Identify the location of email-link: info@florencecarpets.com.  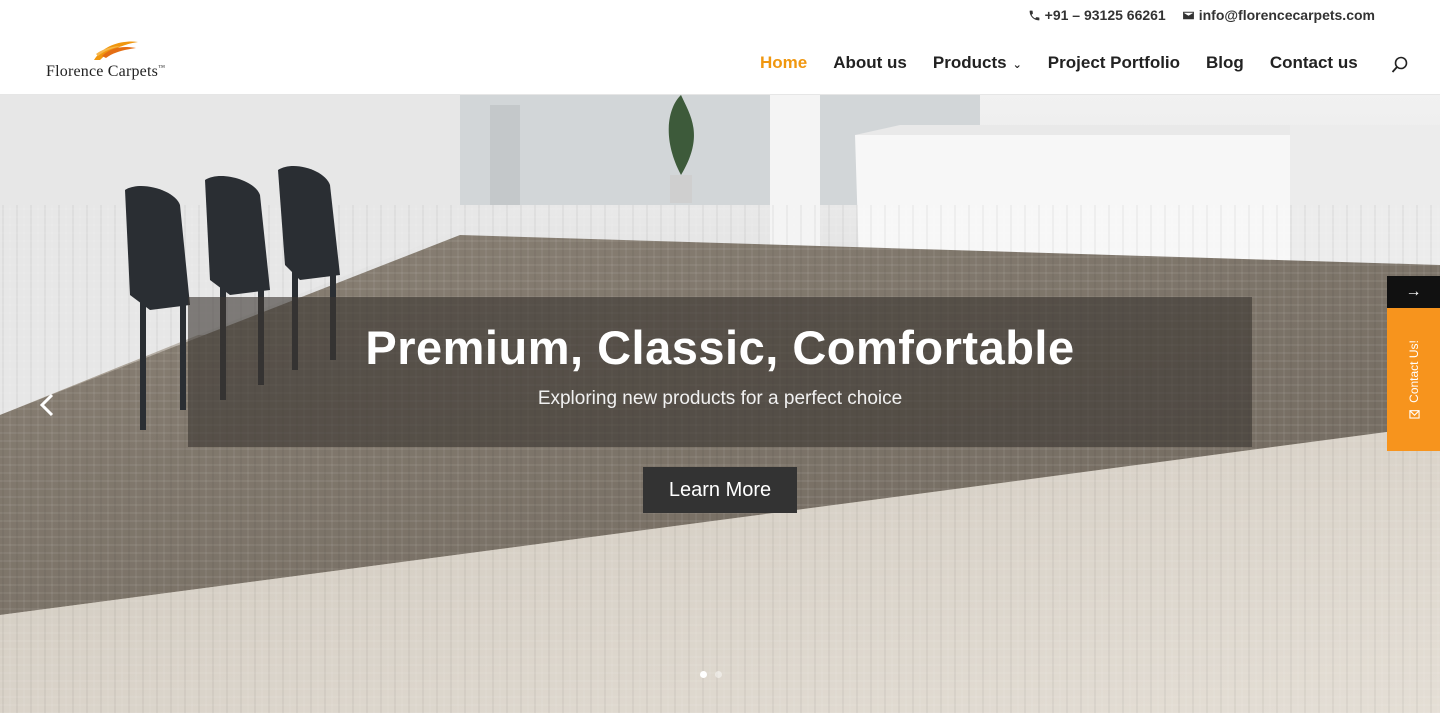
(1278, 15).